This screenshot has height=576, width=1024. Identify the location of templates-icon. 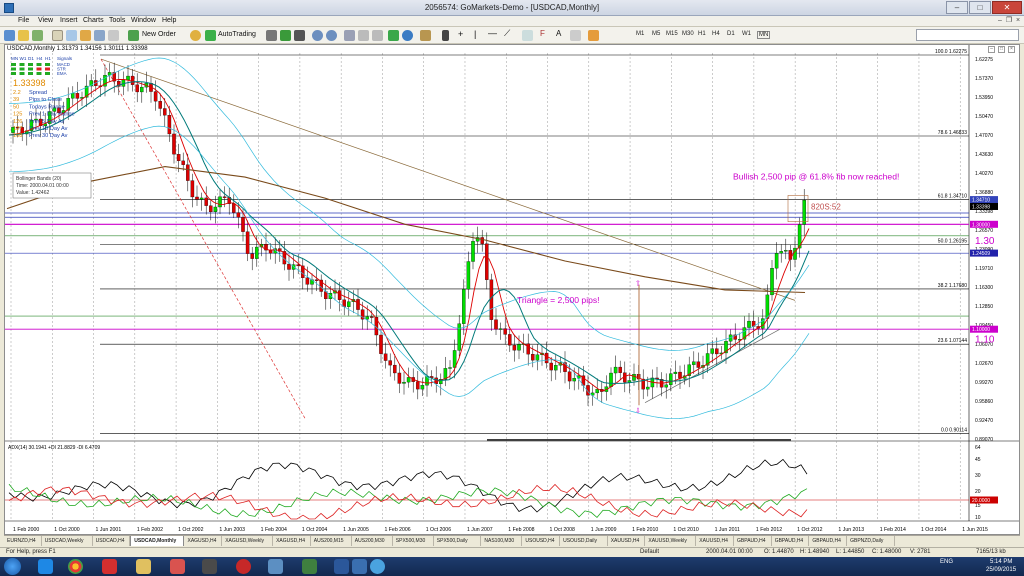
(425, 35).